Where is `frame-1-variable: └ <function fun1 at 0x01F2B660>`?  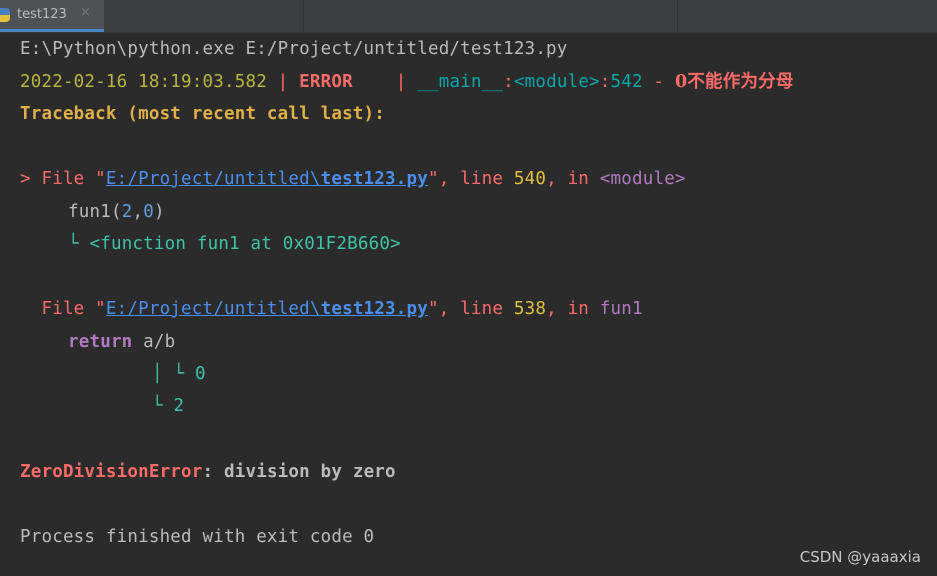
frame-1-variable: └ <function fun1 at 0x01F2B660> is located at coordinates (234, 244).